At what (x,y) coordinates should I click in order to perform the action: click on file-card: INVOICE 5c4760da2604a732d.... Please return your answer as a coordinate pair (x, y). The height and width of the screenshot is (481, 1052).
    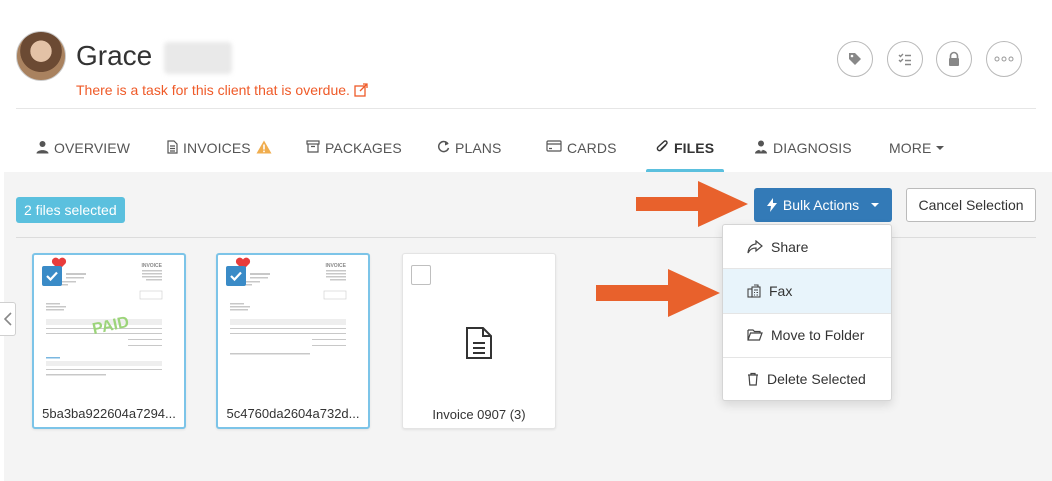
    Looking at the image, I should click on (293, 341).